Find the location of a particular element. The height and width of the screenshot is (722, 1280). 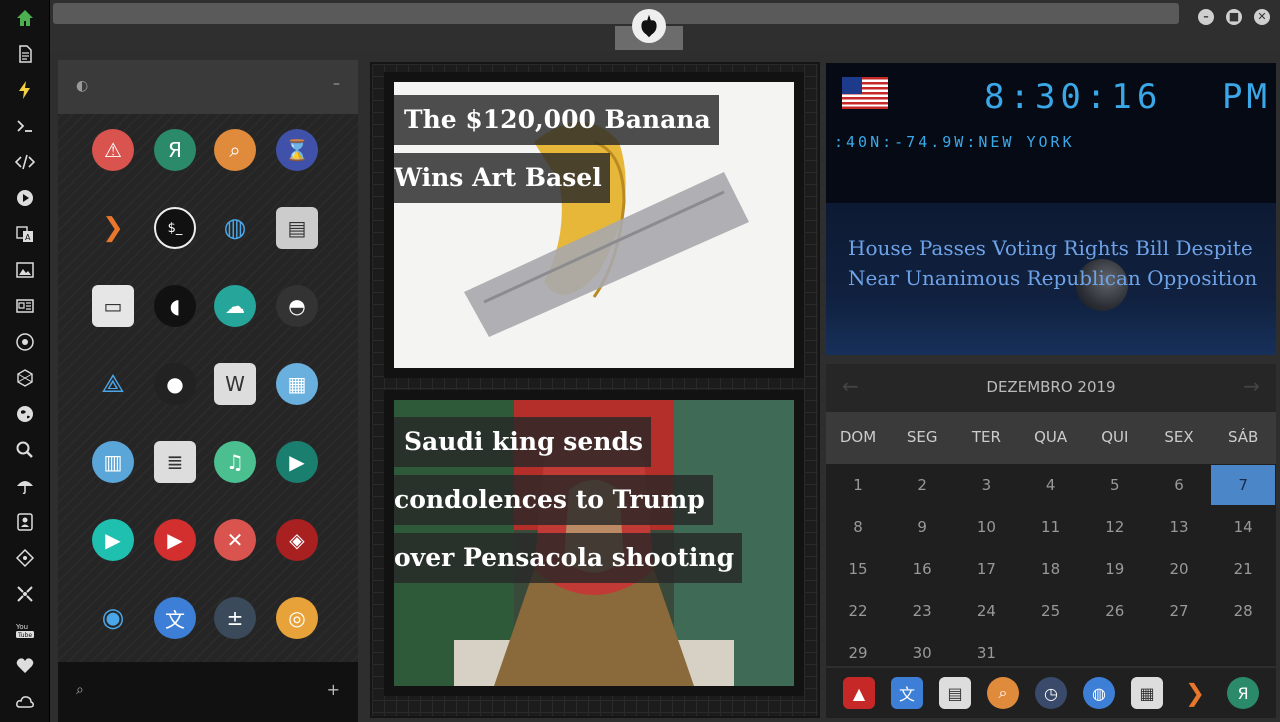

calendar-day: 24 is located at coordinates (986, 611).